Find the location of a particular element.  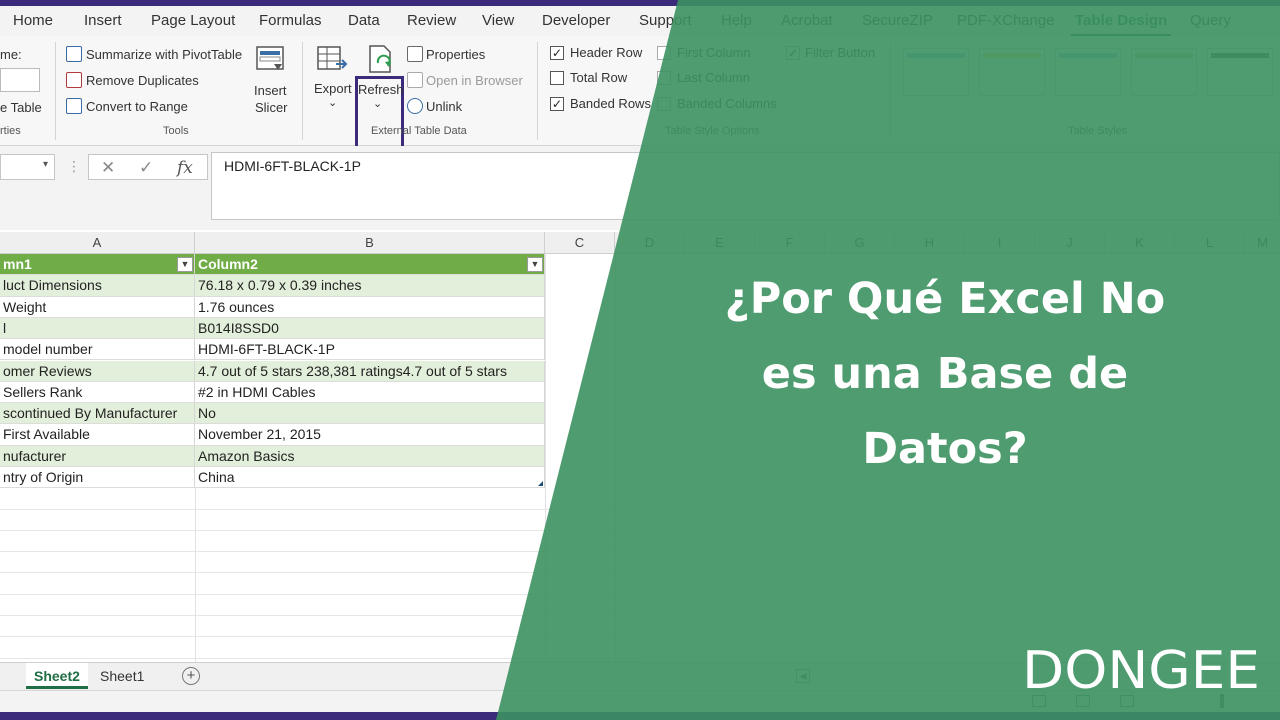

column-header-l: L is located at coordinates (1210, 243).